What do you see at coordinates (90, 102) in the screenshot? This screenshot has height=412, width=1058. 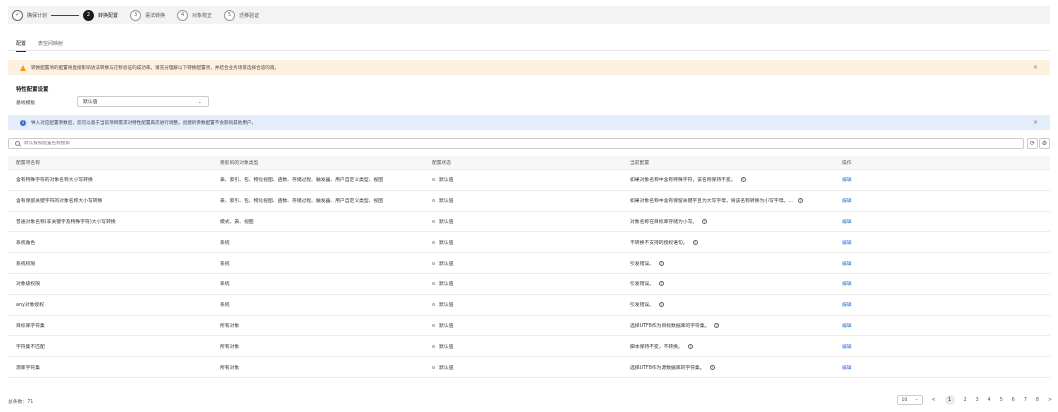 I see `select-value: 默认值` at bounding box center [90, 102].